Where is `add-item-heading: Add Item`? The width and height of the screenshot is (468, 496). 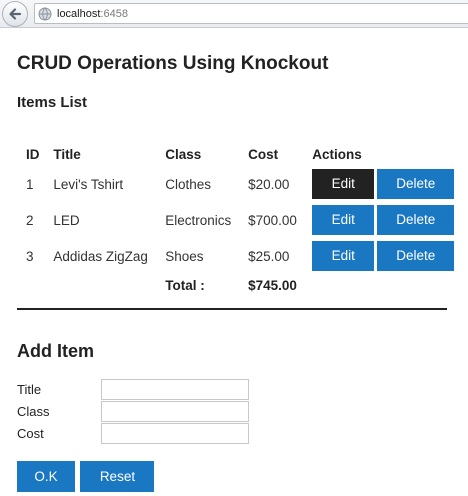 add-item-heading: Add Item is located at coordinates (56, 351).